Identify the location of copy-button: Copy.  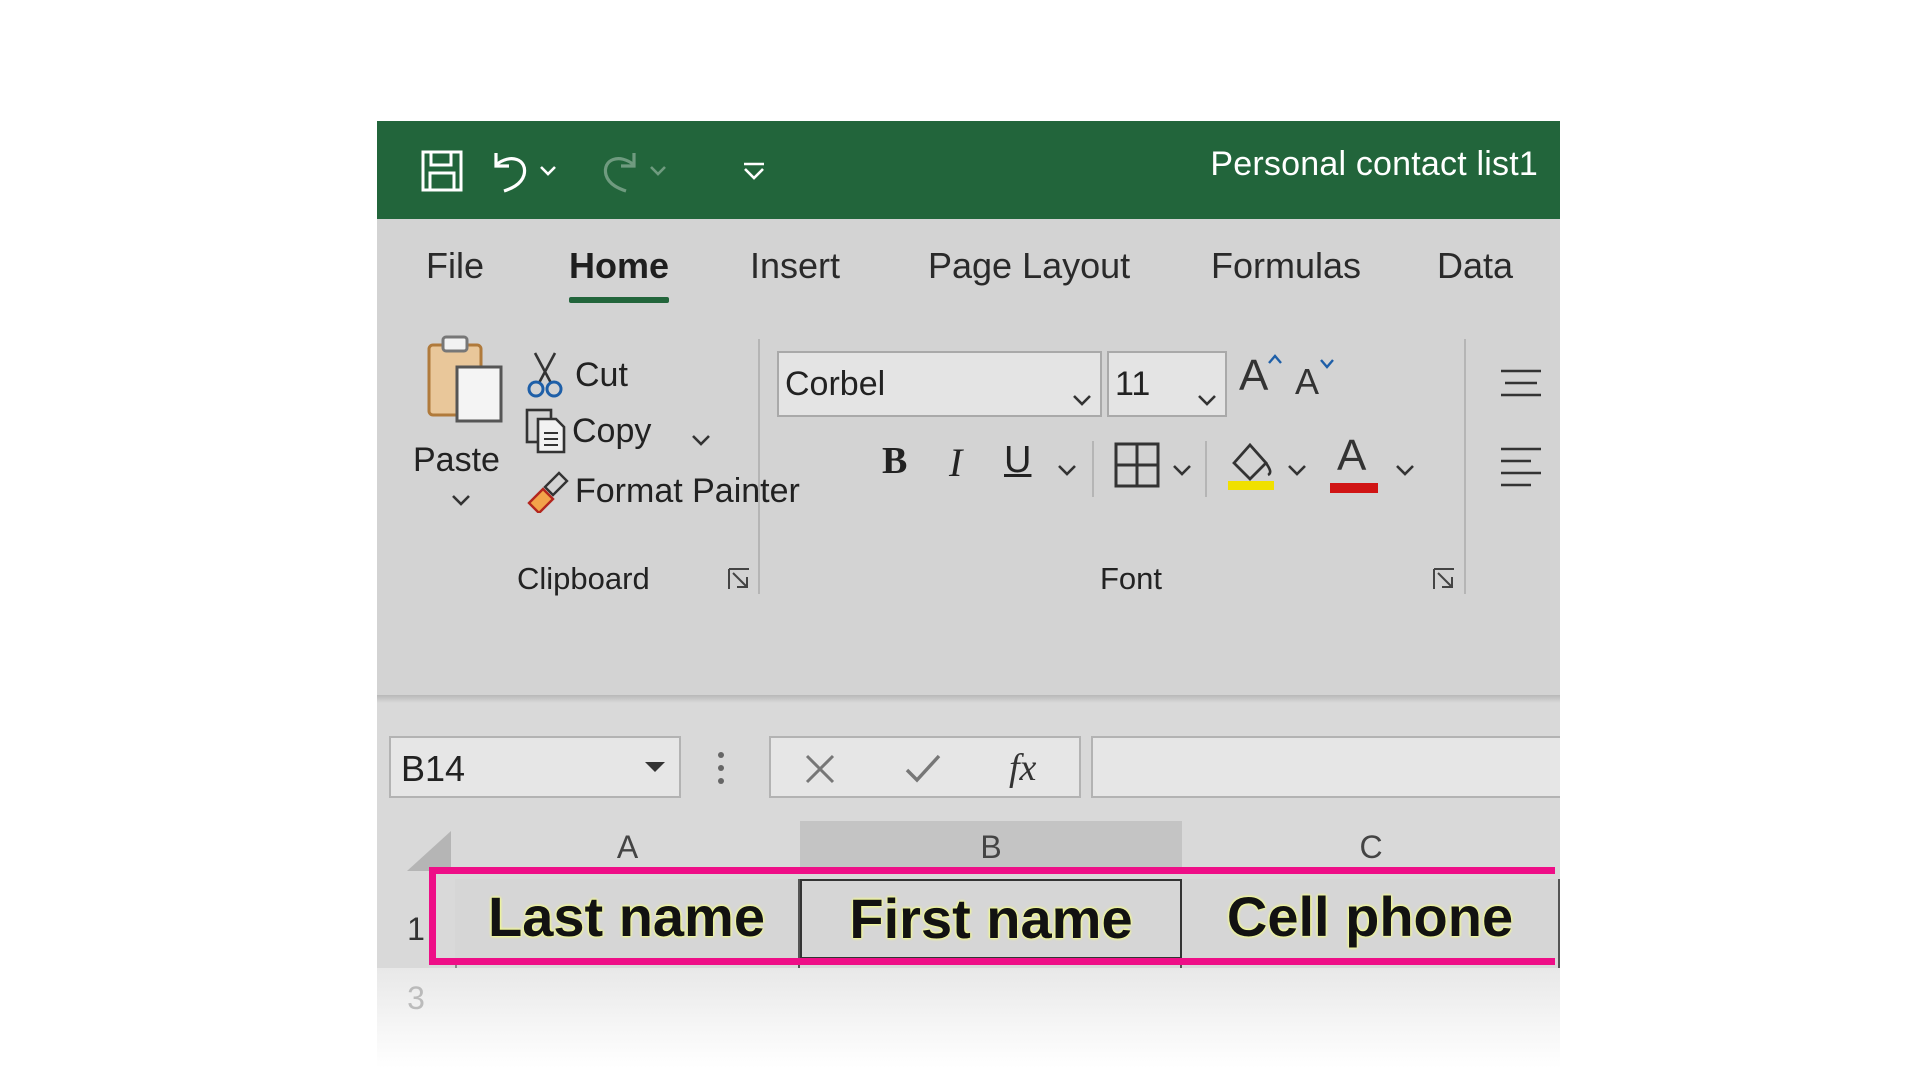
(587, 431).